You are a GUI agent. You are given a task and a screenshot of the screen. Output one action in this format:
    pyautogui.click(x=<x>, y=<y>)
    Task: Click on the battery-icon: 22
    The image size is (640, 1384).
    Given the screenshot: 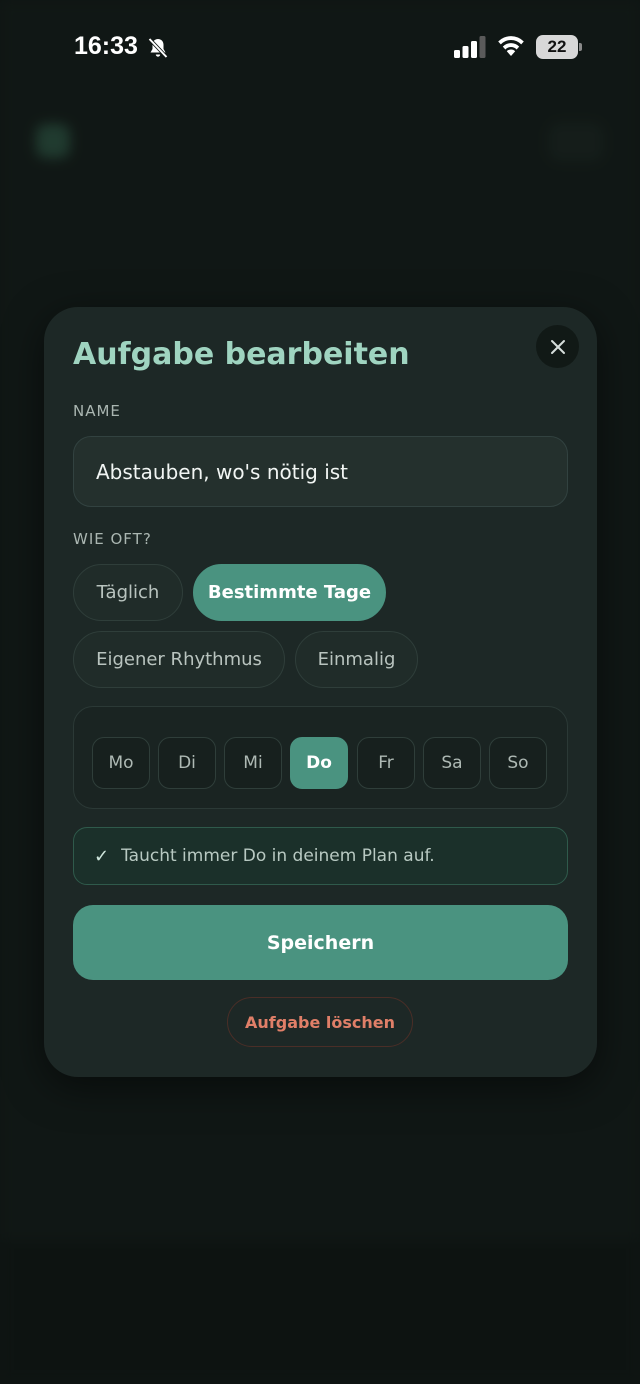 What is the action you would take?
    pyautogui.click(x=559, y=47)
    